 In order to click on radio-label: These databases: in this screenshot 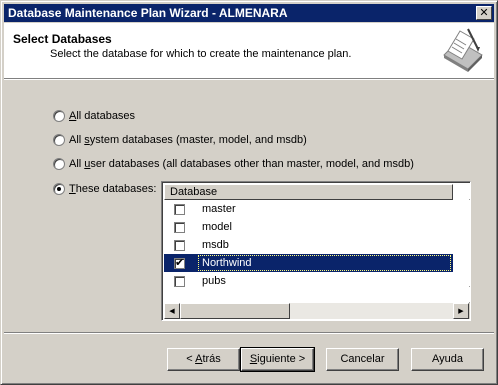, I will do `click(113, 189)`.